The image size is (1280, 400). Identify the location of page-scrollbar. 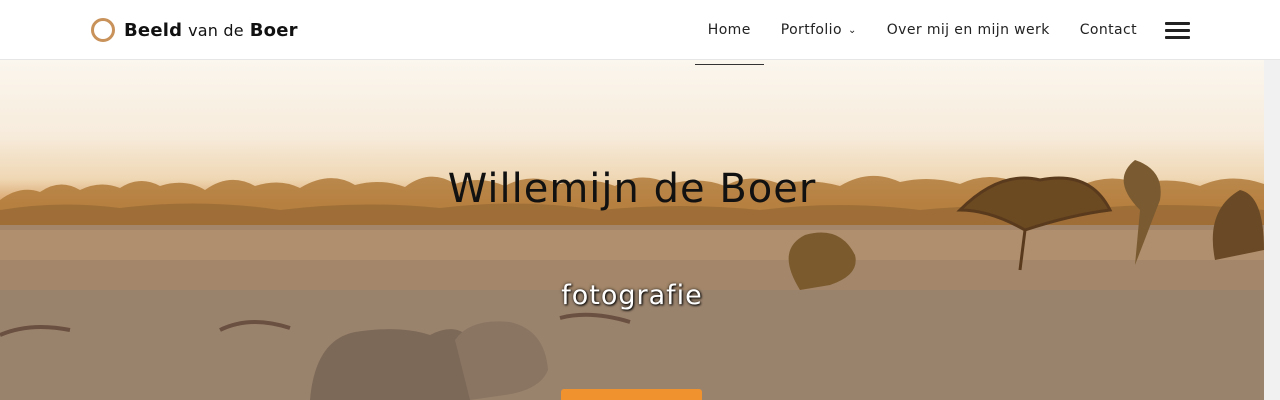
(1272, 230).